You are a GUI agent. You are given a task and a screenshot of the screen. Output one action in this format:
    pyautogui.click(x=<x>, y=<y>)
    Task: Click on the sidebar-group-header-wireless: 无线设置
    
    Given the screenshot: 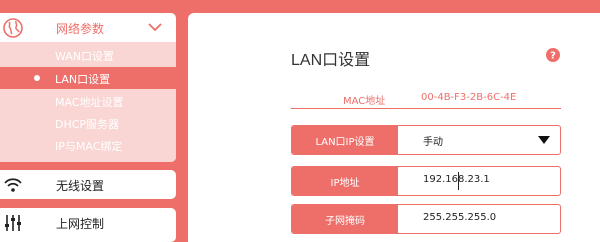 What is the action you would take?
    pyautogui.click(x=88, y=184)
    